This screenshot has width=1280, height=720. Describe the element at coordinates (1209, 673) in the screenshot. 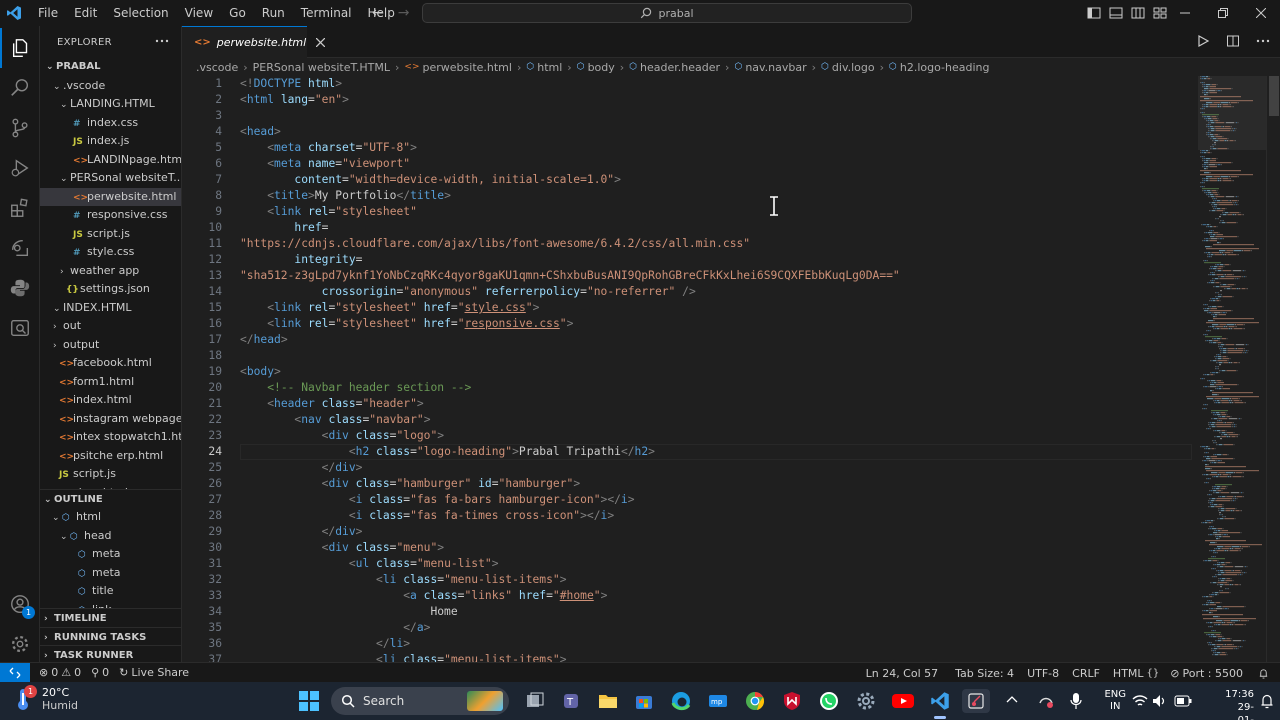

I see `live-server-port: ⊘ Port : 5500` at that location.